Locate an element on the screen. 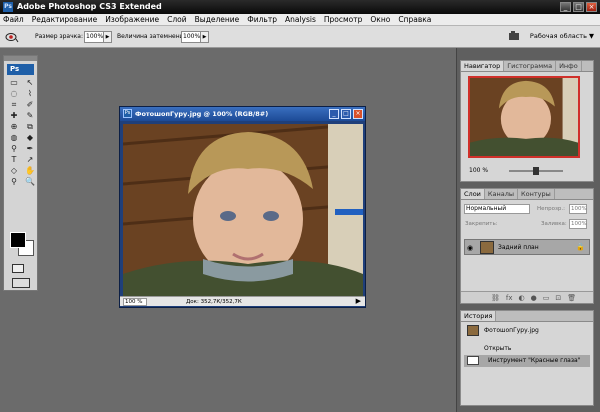 The height and width of the screenshot is (412, 600). document-title: ФотошопГуру.jpg @ 100% (RGB/8#) is located at coordinates (202, 114).